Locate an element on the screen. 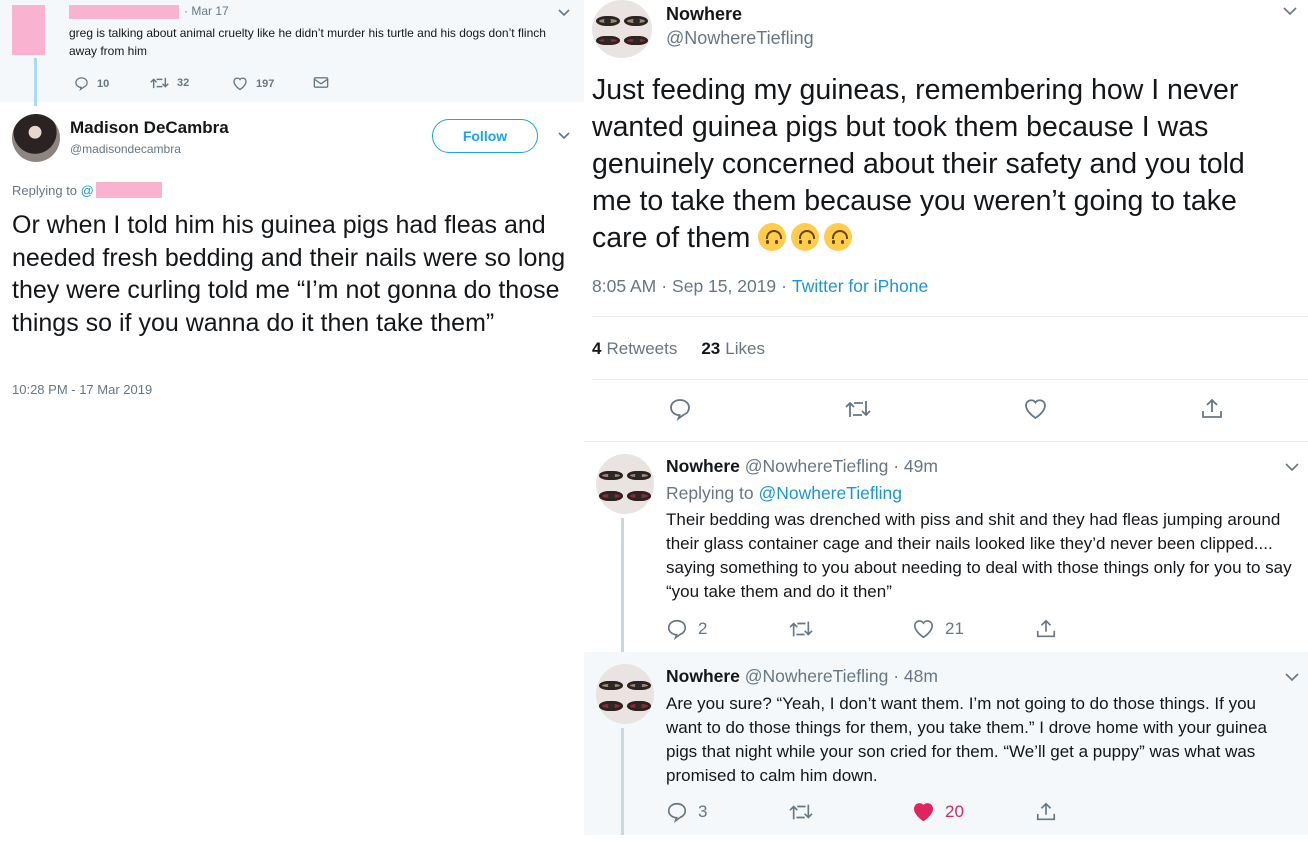 The height and width of the screenshot is (844, 1308). reply-age: · 49m is located at coordinates (915, 466).